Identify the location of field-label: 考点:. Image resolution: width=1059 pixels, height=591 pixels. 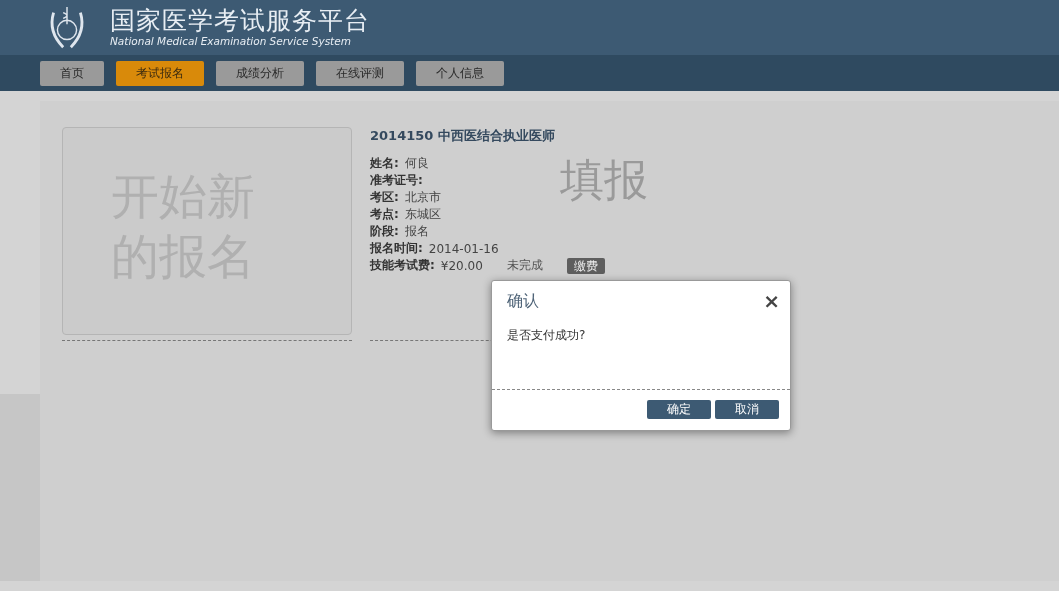
(384, 214).